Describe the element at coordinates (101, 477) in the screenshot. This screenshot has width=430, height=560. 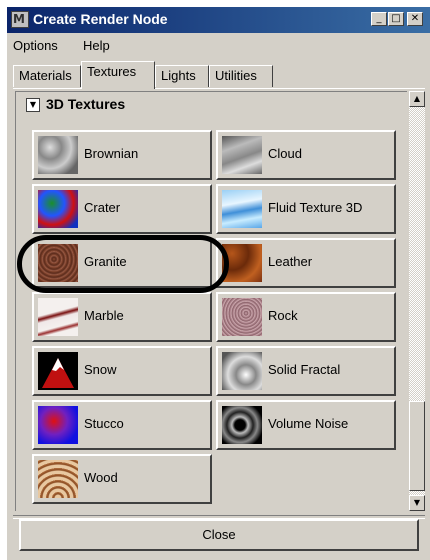
I see `node-label: Wood` at that location.